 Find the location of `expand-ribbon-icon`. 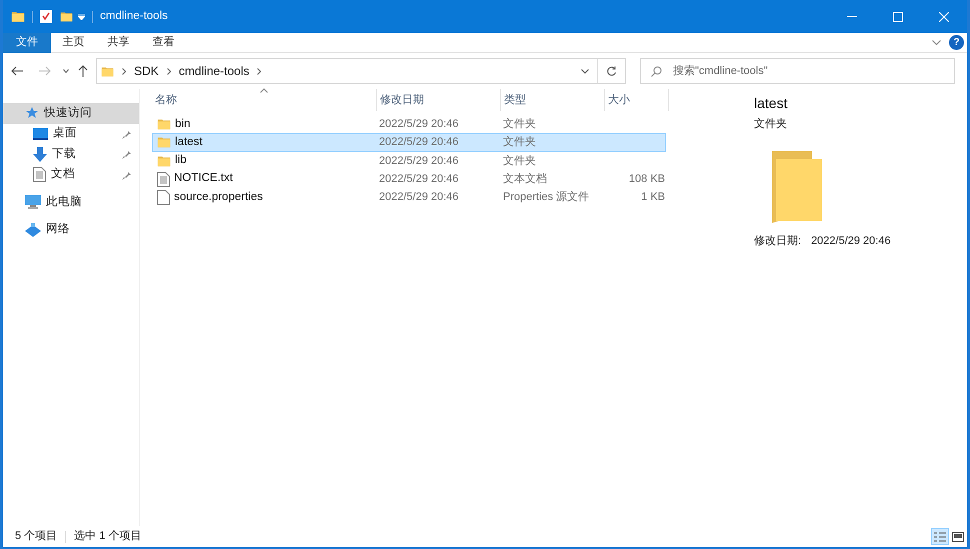

expand-ribbon-icon is located at coordinates (936, 43).